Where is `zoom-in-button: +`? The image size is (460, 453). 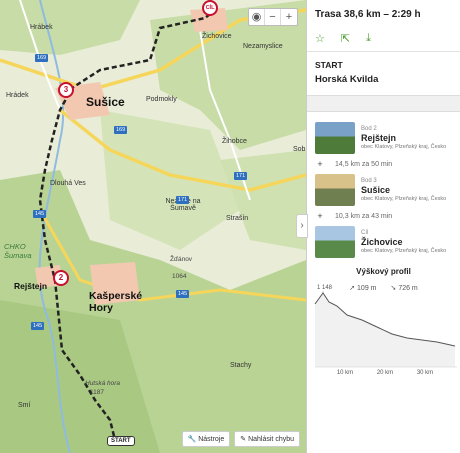
zoom-in-button: + is located at coordinates (289, 17).